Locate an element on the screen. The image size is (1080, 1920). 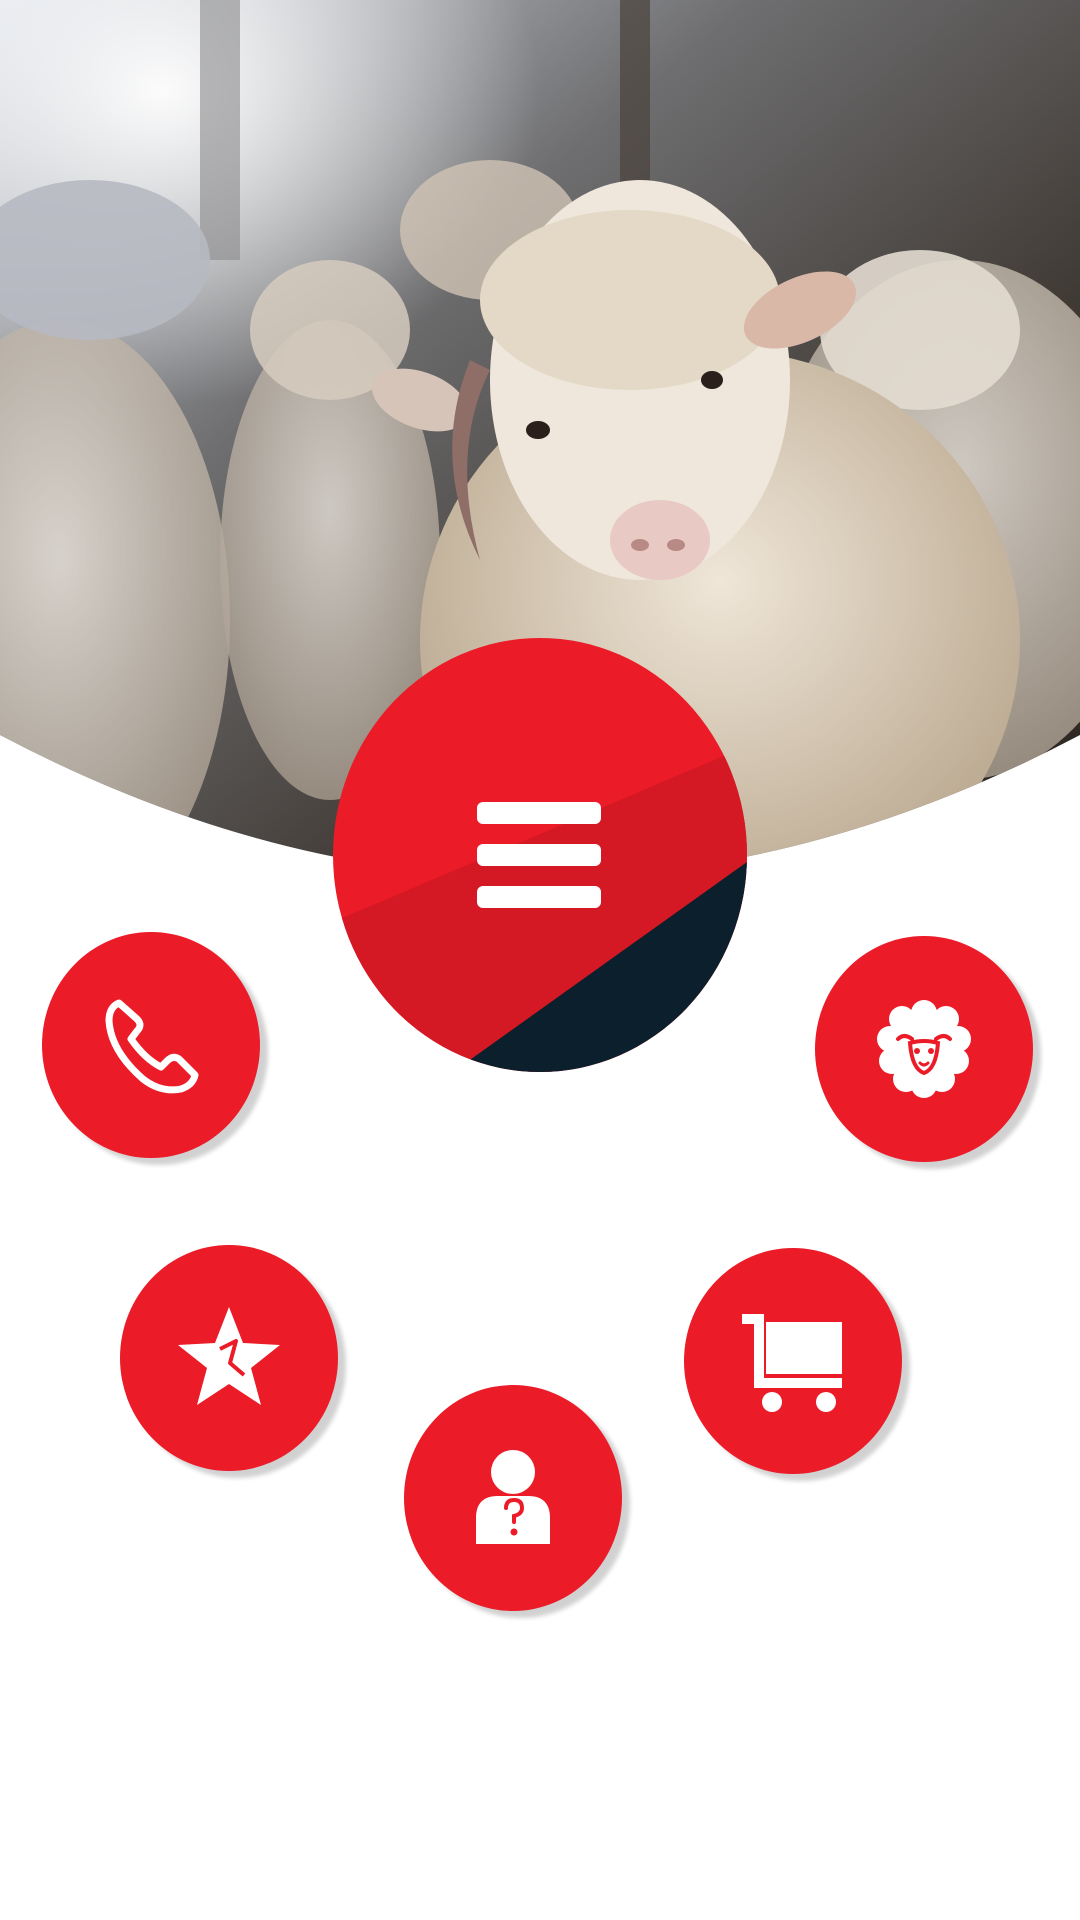
shopping-cart-icon is located at coordinates (792, 1363).